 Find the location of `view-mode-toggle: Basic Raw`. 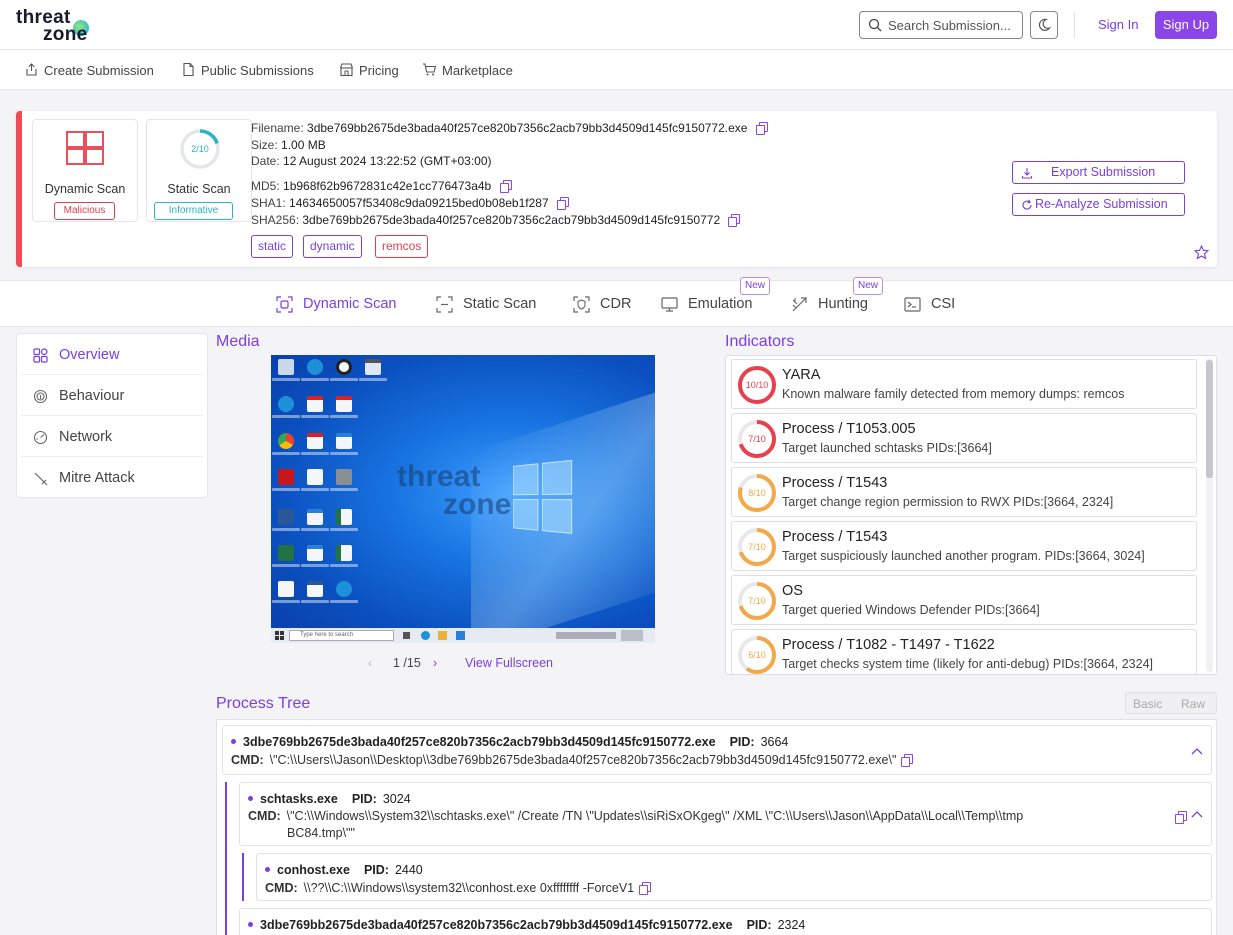

view-mode-toggle: Basic Raw is located at coordinates (1171, 703).